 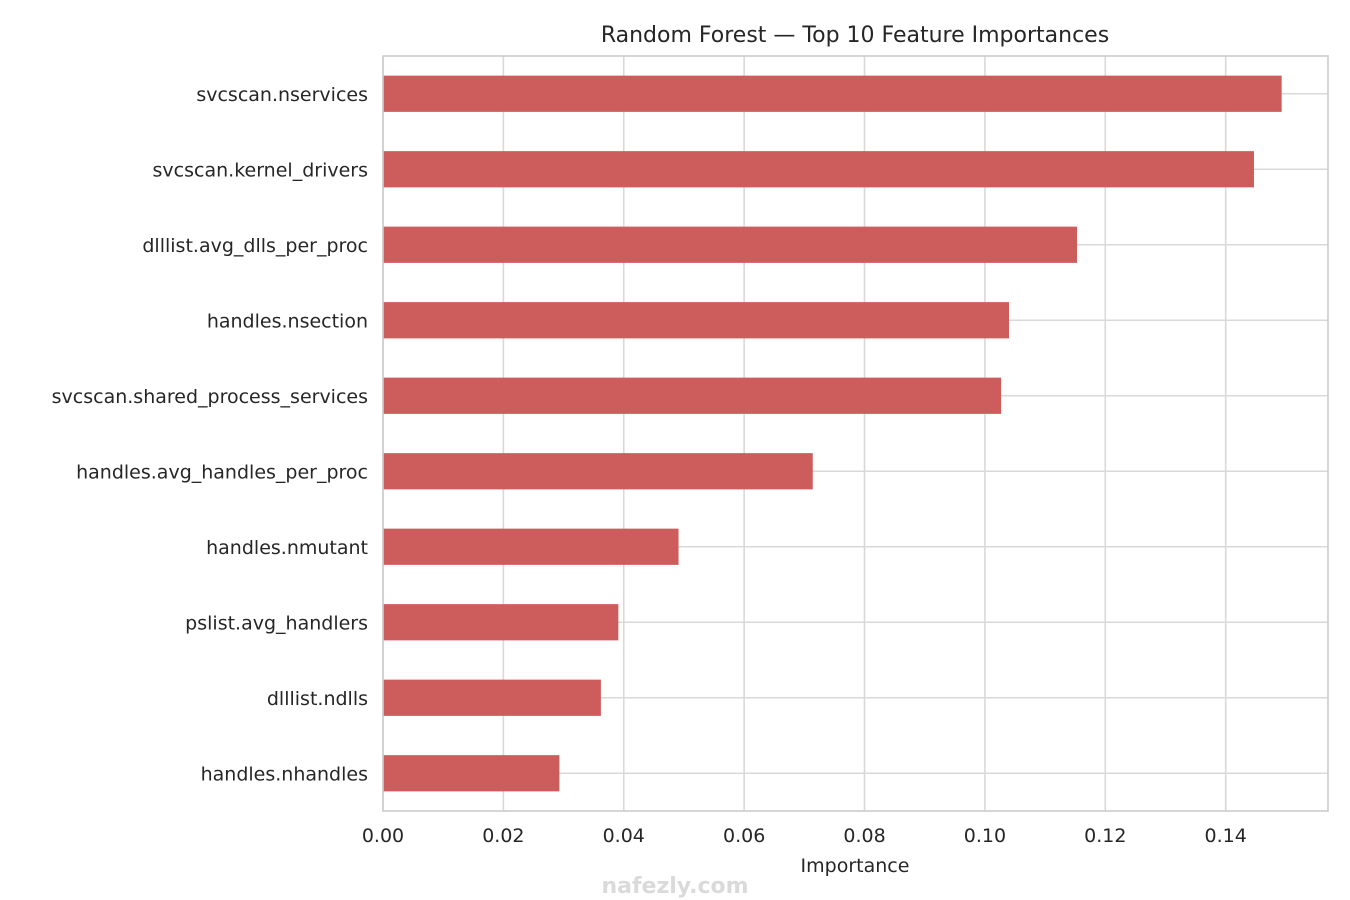 What do you see at coordinates (383, 836) in the screenshot?
I see `x-tick-label: 0.00` at bounding box center [383, 836].